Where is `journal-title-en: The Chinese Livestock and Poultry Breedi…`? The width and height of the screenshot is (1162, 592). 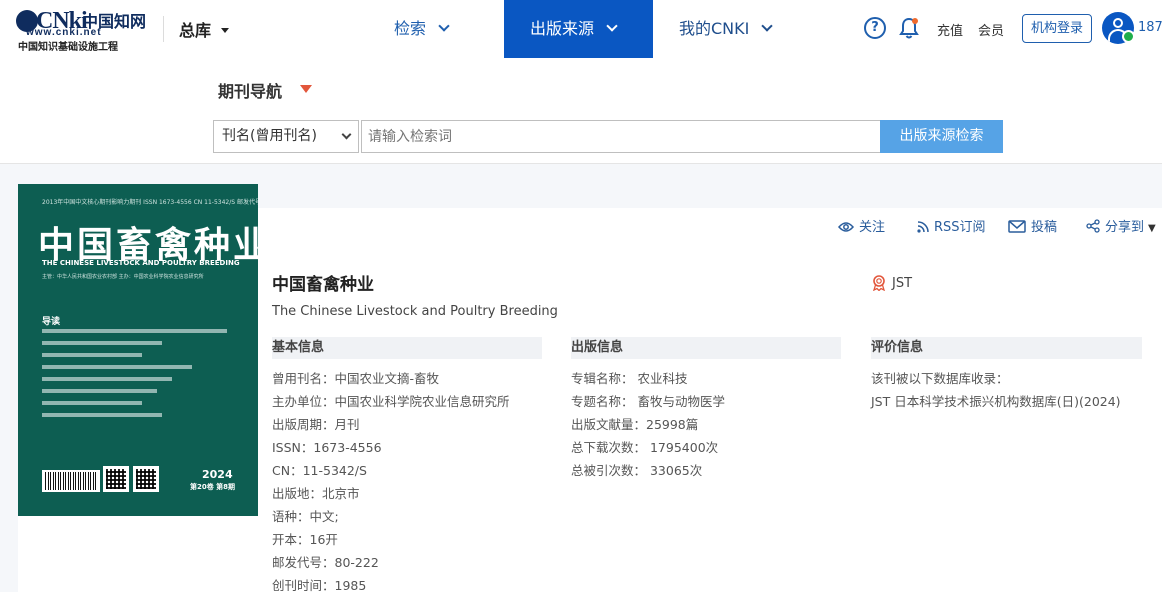 journal-title-en: The Chinese Livestock and Poultry Breedi… is located at coordinates (415, 311).